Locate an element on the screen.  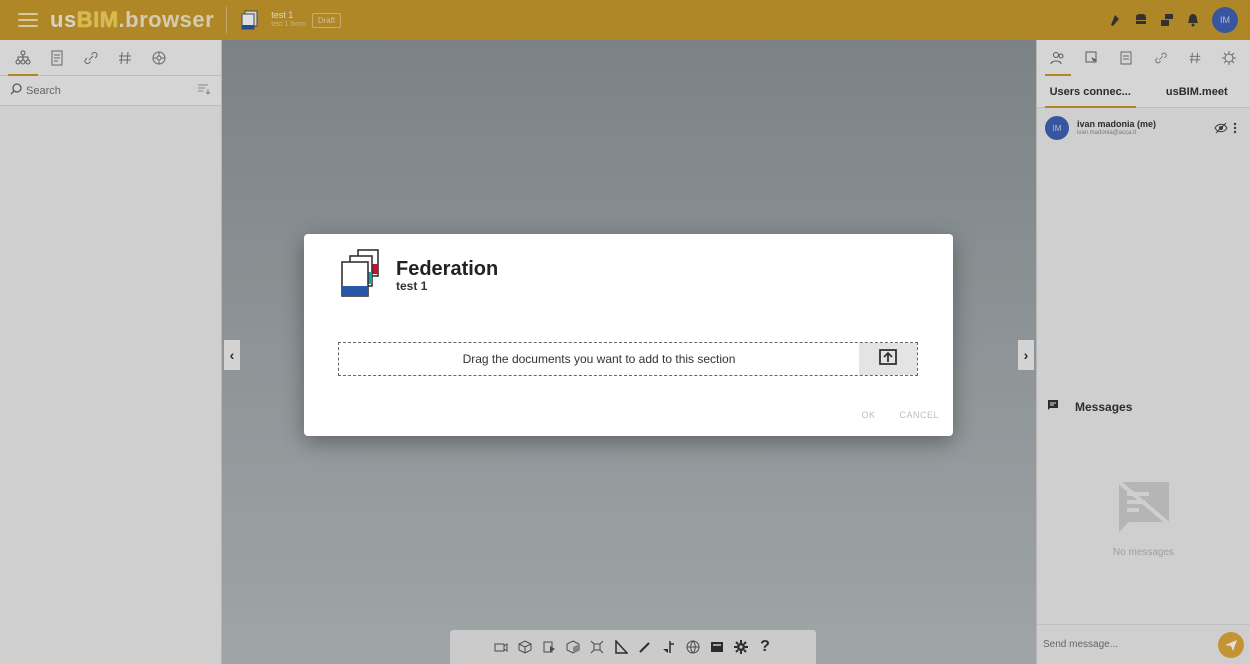
upload-button is located at coordinates (888, 359).